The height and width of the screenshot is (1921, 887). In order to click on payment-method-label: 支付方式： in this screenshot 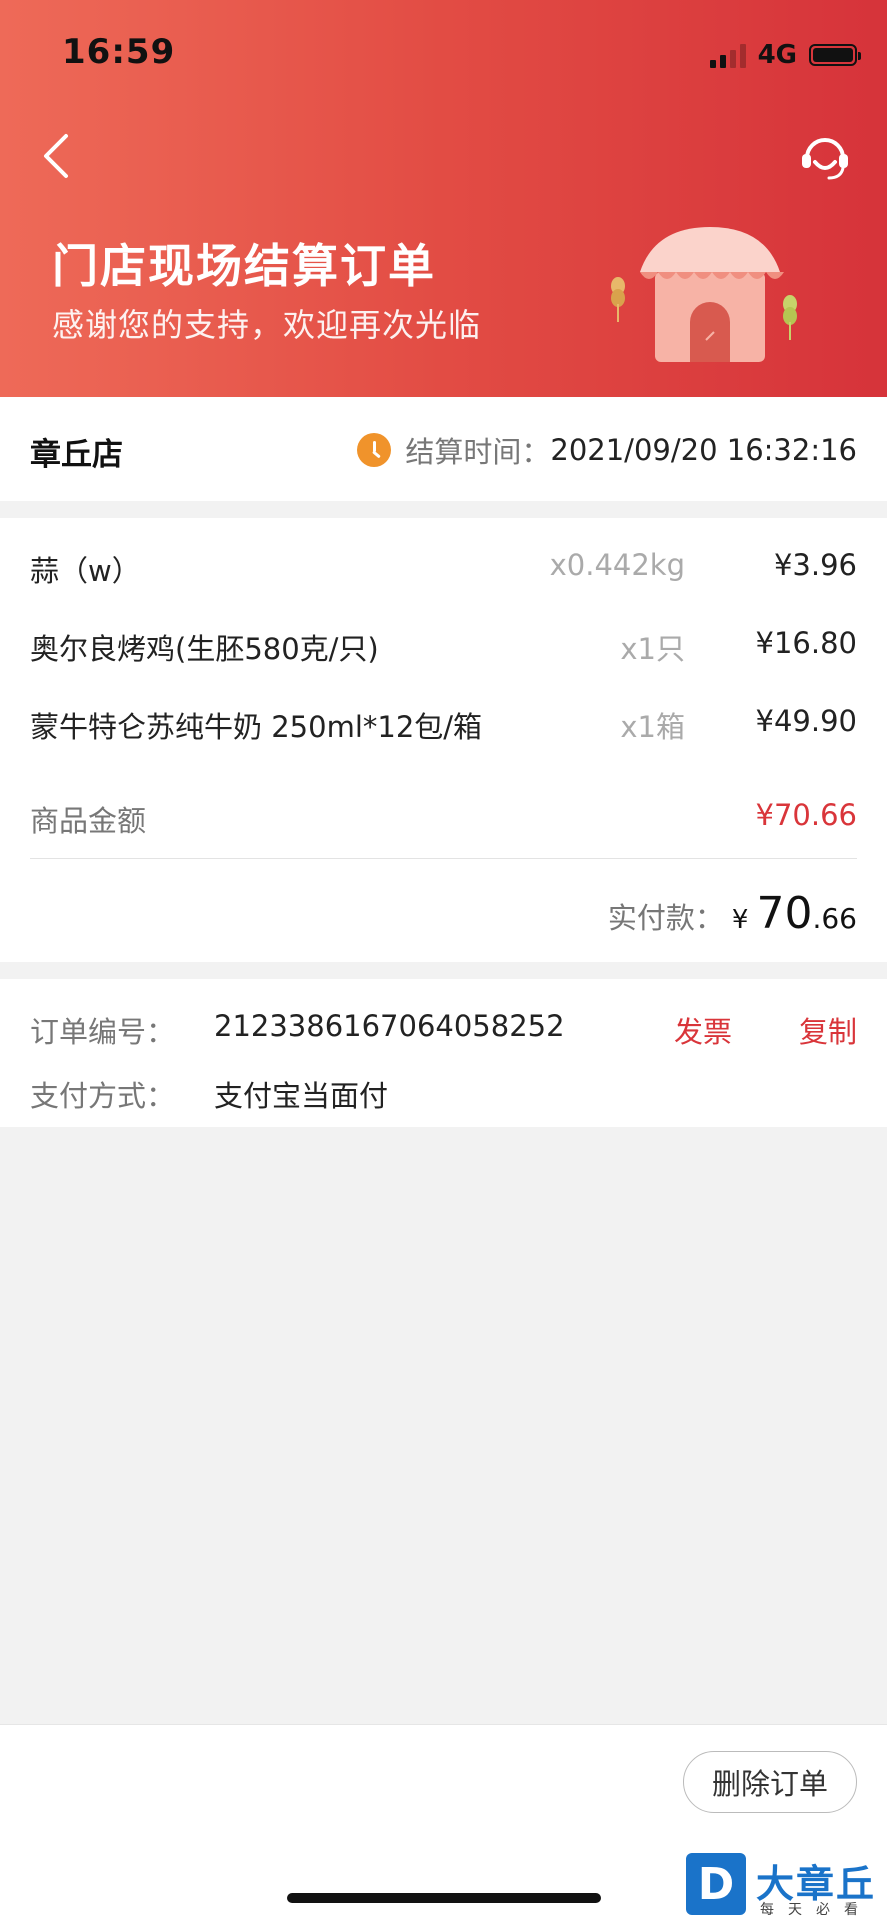, I will do `click(103, 1096)`.